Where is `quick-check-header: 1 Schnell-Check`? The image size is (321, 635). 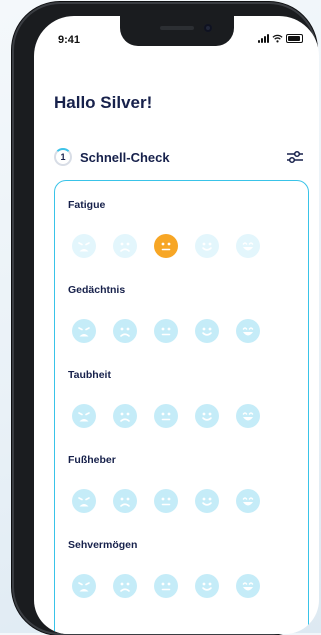
quick-check-header: 1 Schnell-Check is located at coordinates (179, 157).